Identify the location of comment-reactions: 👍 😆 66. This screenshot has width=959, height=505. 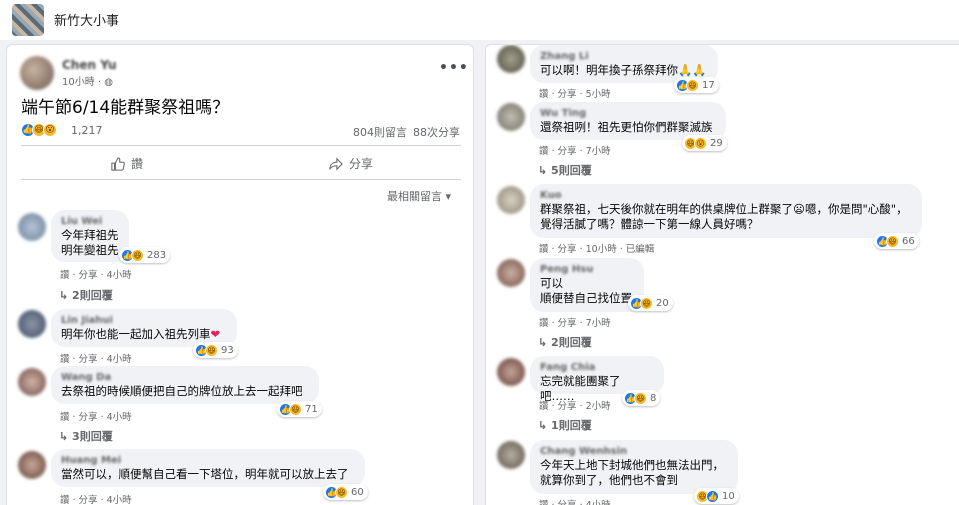
(896, 241).